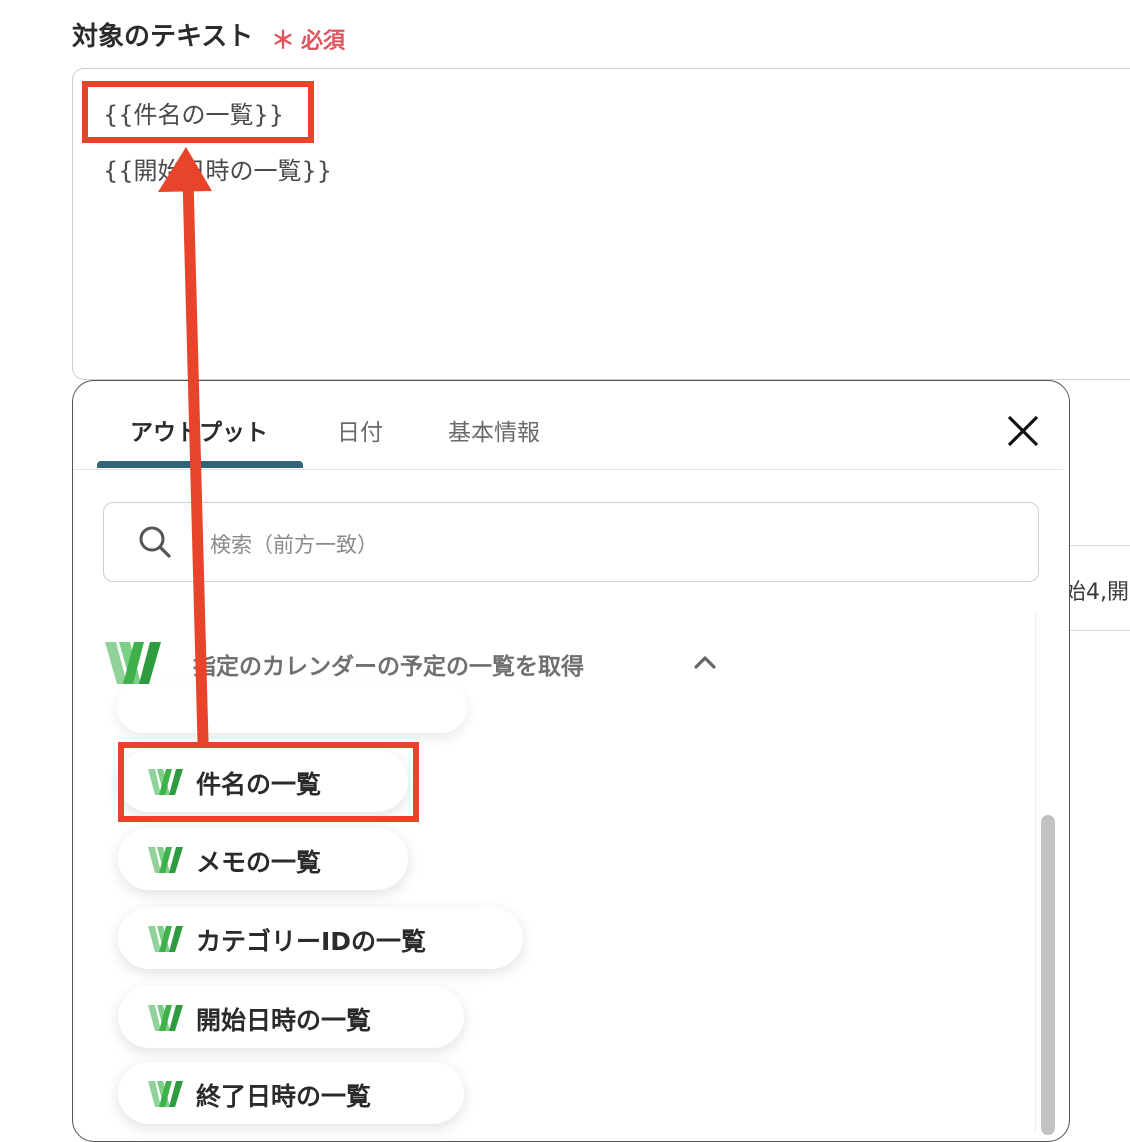  Describe the element at coordinates (705, 662) in the screenshot. I see `chevron-up-icon` at that location.